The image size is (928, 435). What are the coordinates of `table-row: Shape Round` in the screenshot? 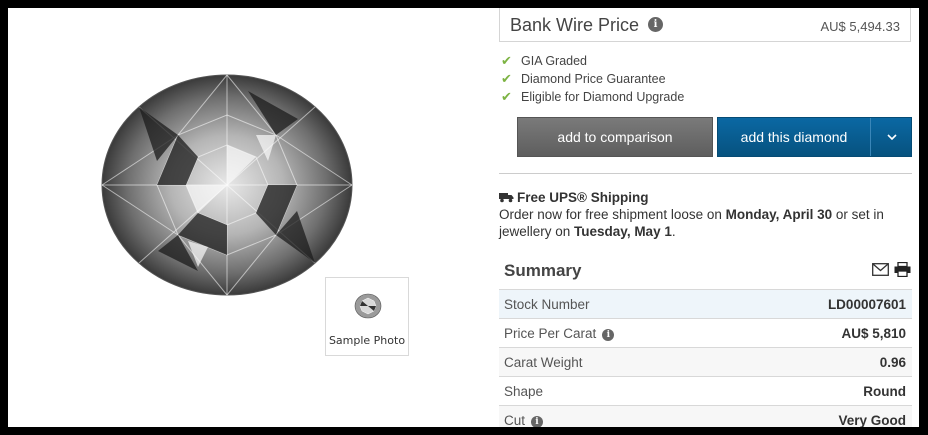 It's located at (705, 390).